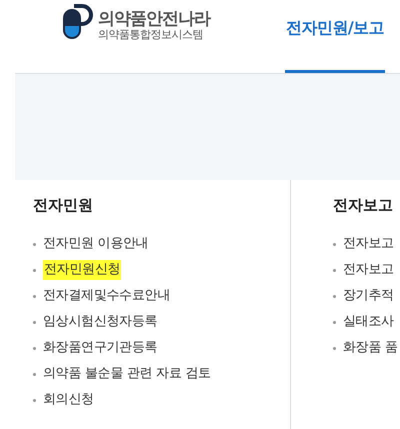 This screenshot has height=429, width=400. I want to click on logo-name: 의약품안전나라, so click(154, 19).